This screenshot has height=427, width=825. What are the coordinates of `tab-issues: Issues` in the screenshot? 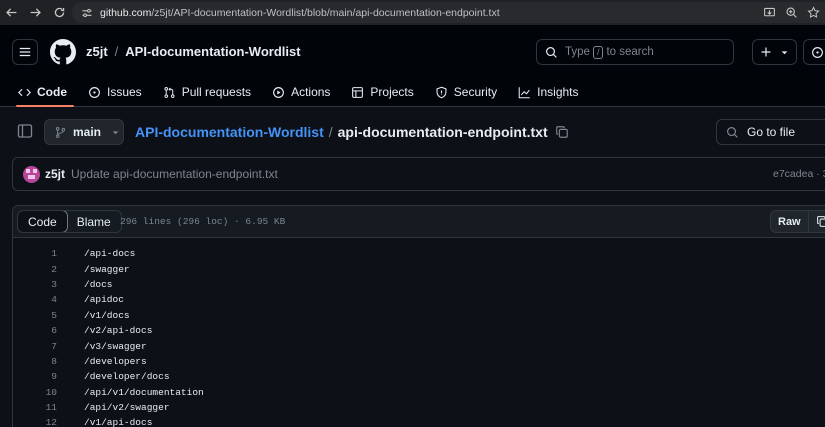 It's located at (118, 92).